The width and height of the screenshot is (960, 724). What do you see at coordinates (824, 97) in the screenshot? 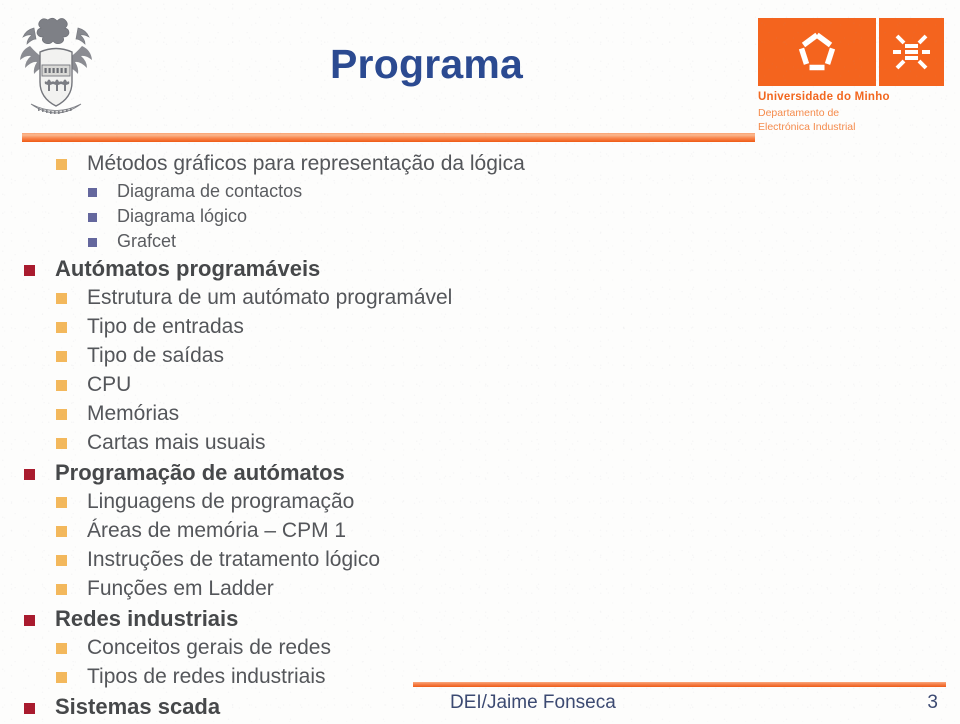
I see `university-name: Universidade do Minho` at bounding box center [824, 97].